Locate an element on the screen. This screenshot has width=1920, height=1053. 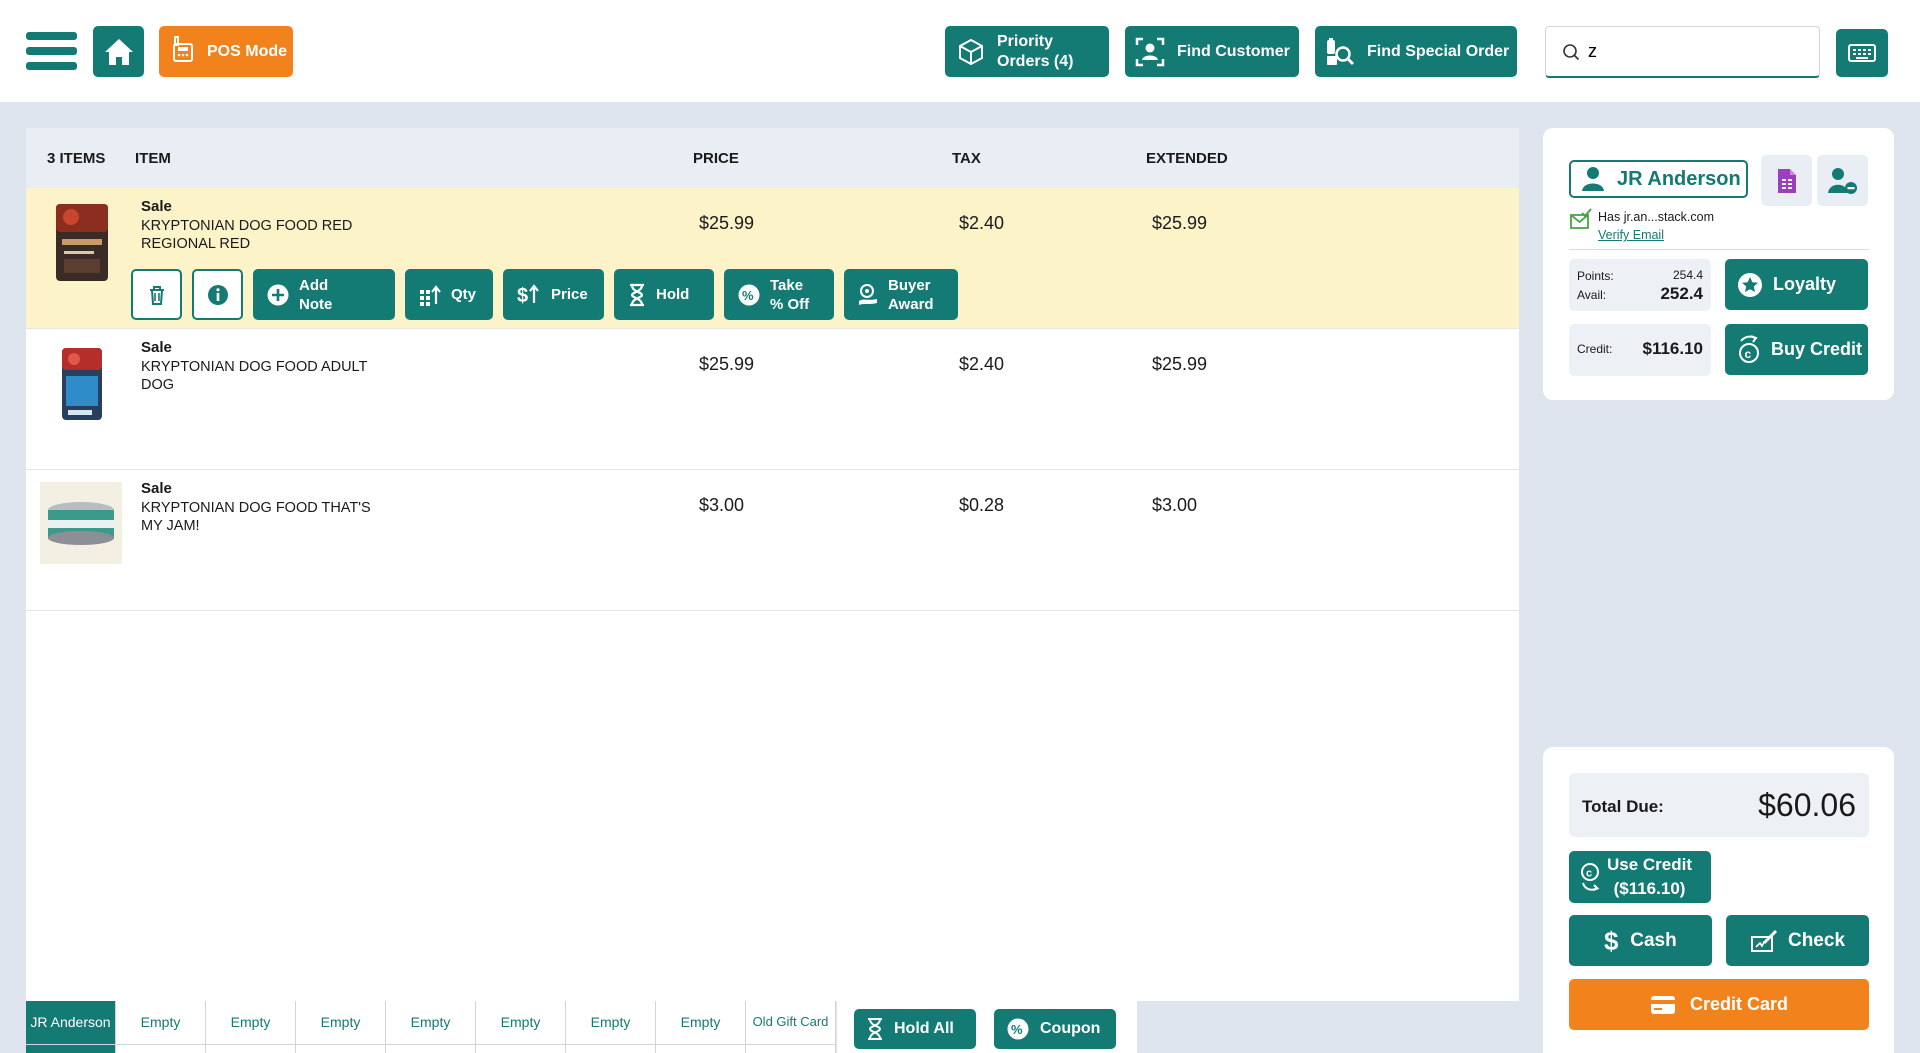
total-due-box: Total Due: $60.06 is located at coordinates (1719, 805).